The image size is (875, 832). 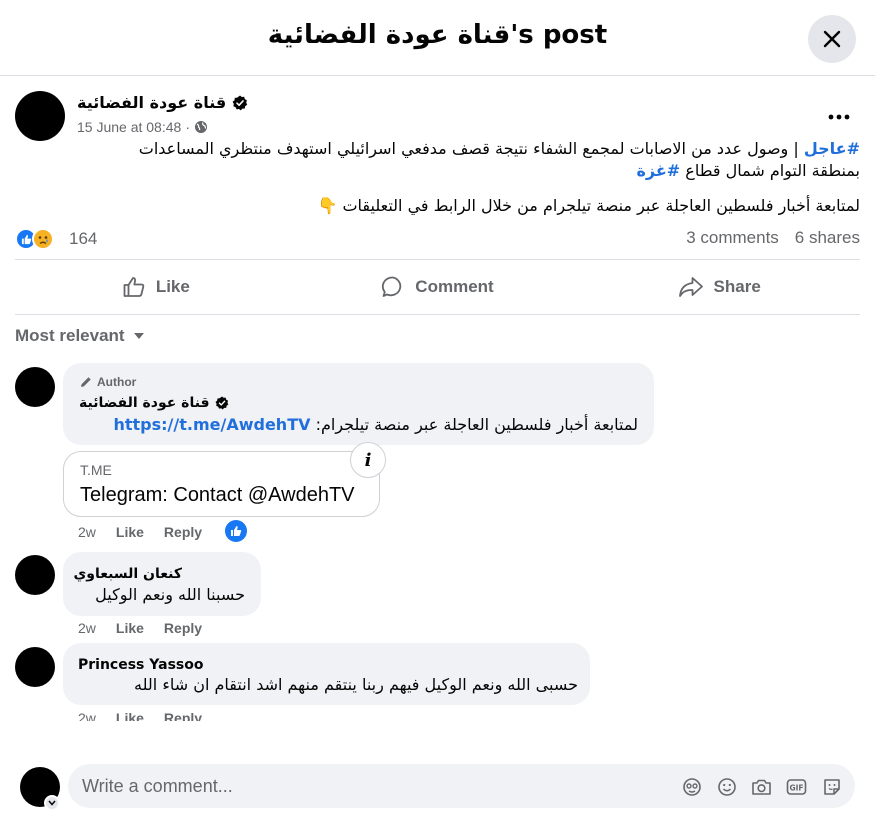 What do you see at coordinates (151, 102) in the screenshot?
I see `page-name: قناة عودة الفضائية` at bounding box center [151, 102].